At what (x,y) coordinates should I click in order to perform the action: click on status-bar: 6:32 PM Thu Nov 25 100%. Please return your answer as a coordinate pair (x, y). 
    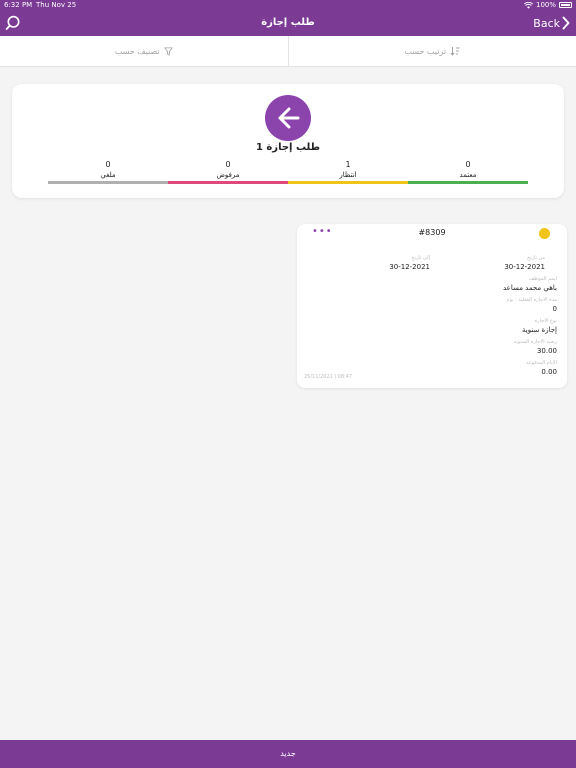
    Looking at the image, I should click on (288, 5).